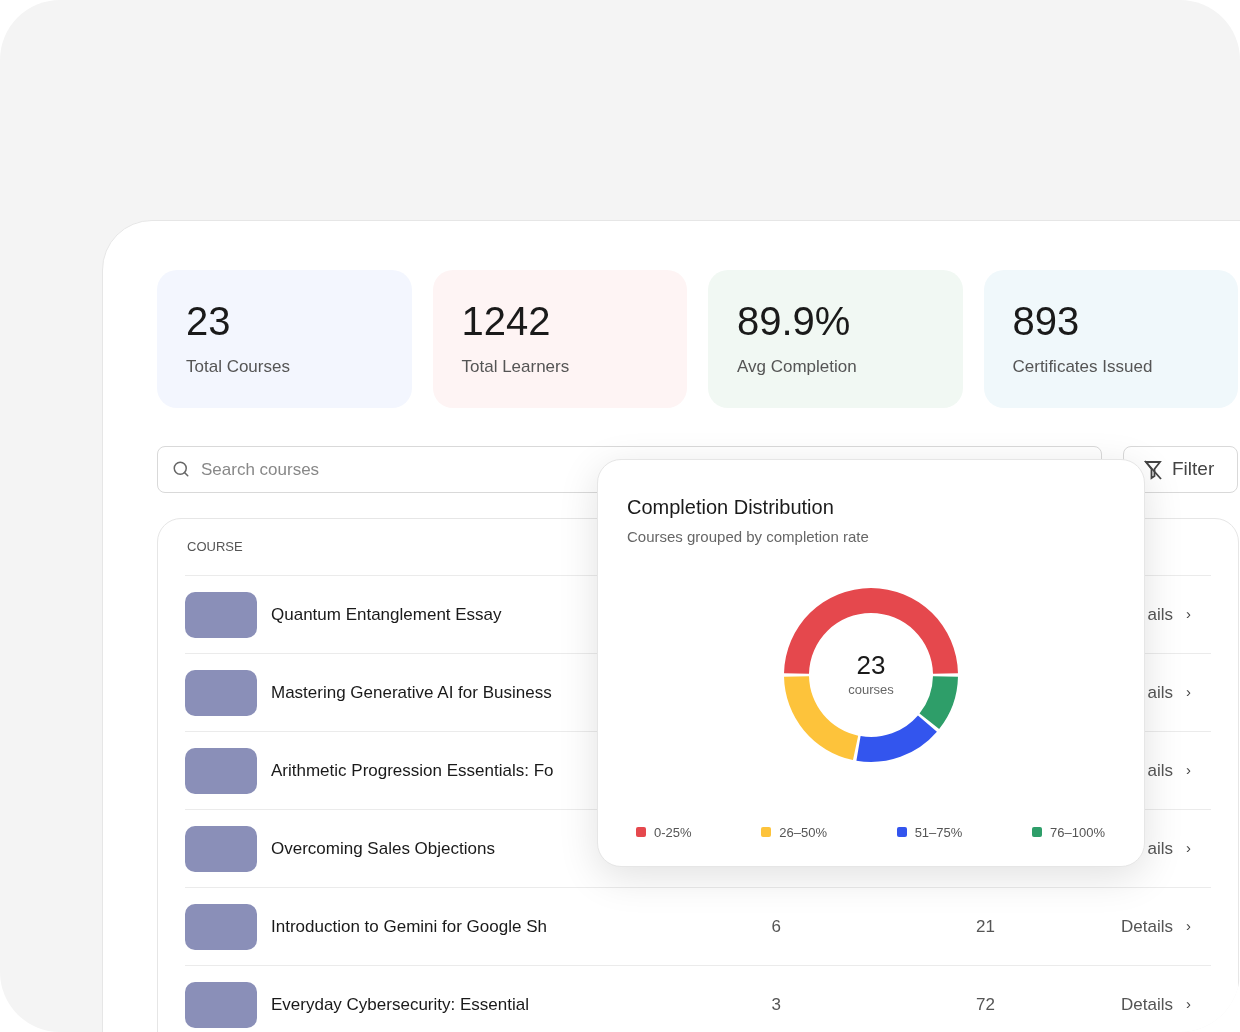  Describe the element at coordinates (1153, 469) in the screenshot. I see `funnel-off-icon` at that location.